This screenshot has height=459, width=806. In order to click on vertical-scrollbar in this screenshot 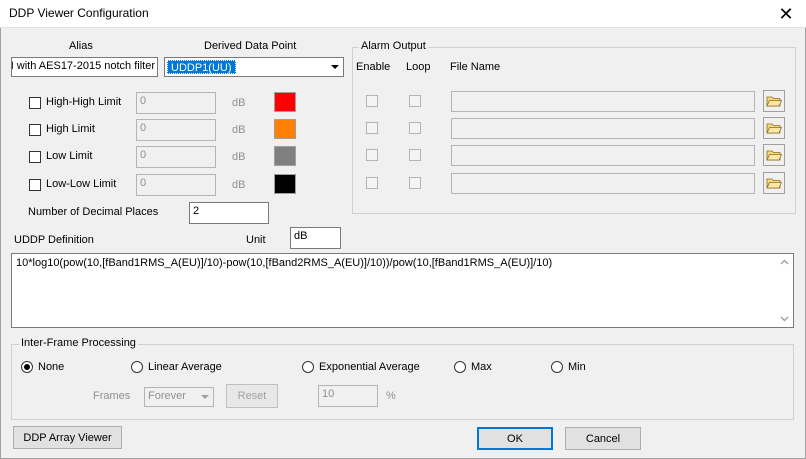, I will do `click(784, 290)`.